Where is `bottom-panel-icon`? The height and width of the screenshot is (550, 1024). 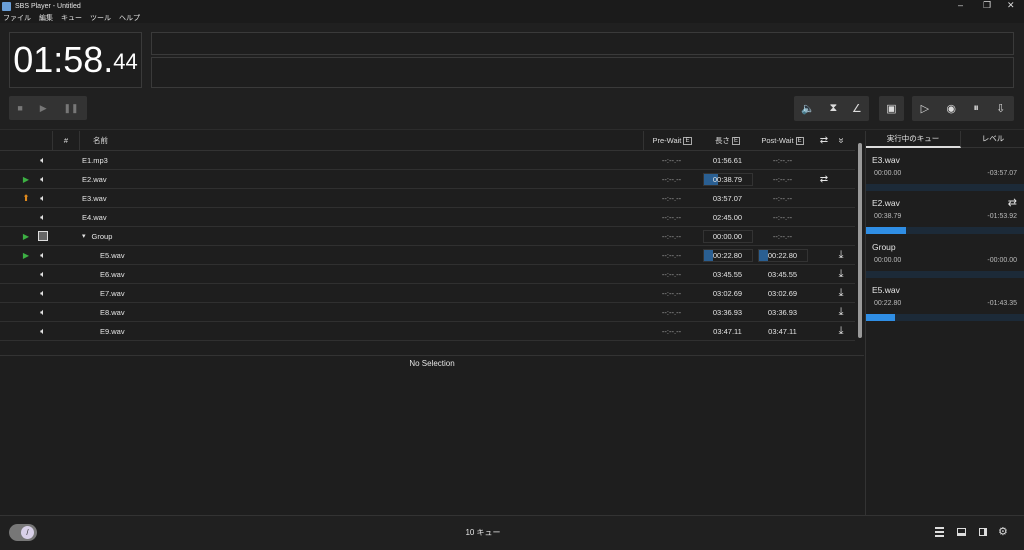
bottom-panel-icon is located at coordinates (961, 532).